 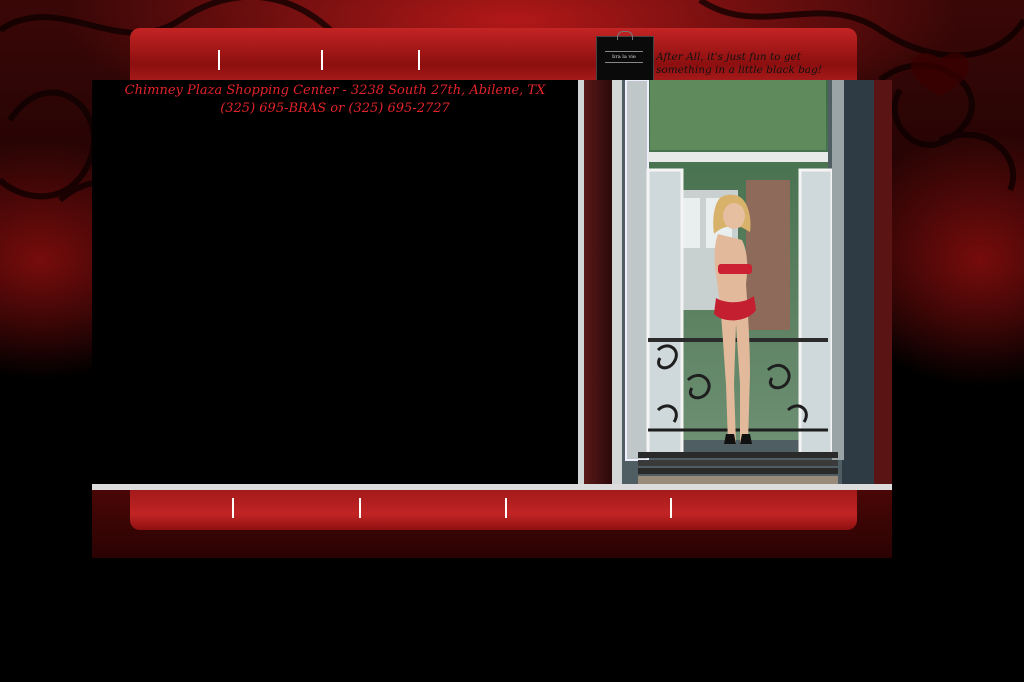 I want to click on phone-line: (325) 695-BRAS or (325) 695-2727, so click(x=335, y=108).